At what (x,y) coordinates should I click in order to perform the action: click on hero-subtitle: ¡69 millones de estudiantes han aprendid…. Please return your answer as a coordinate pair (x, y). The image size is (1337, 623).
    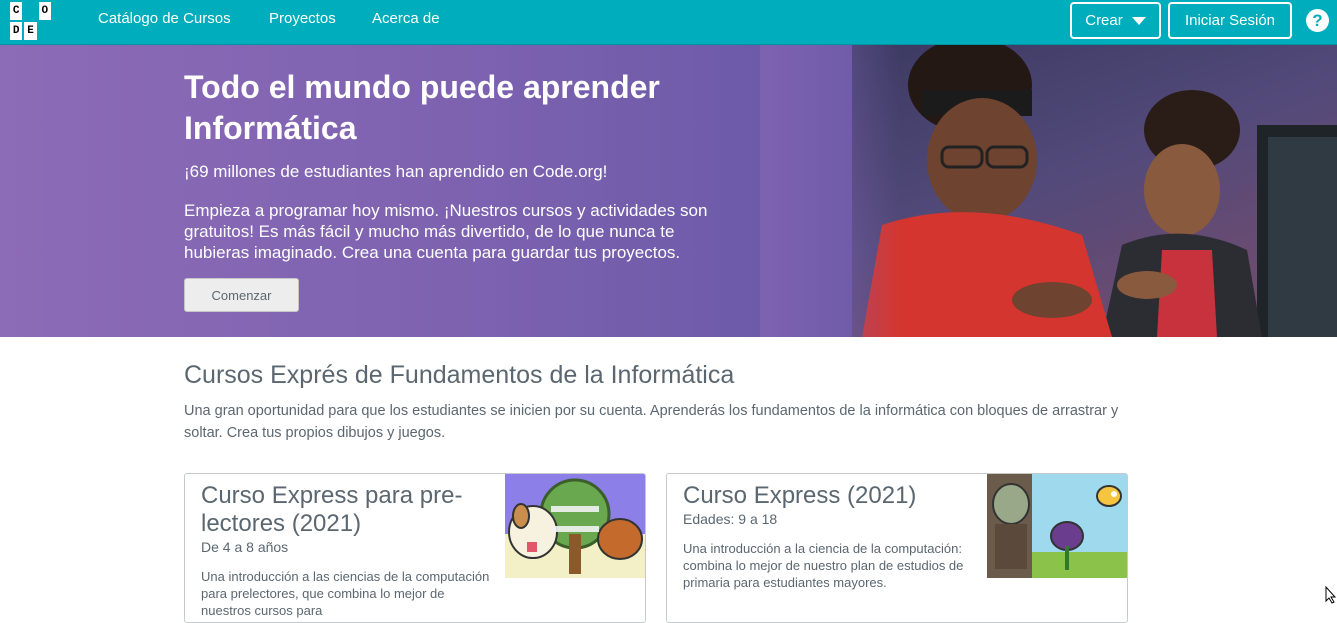
    Looking at the image, I should click on (396, 171).